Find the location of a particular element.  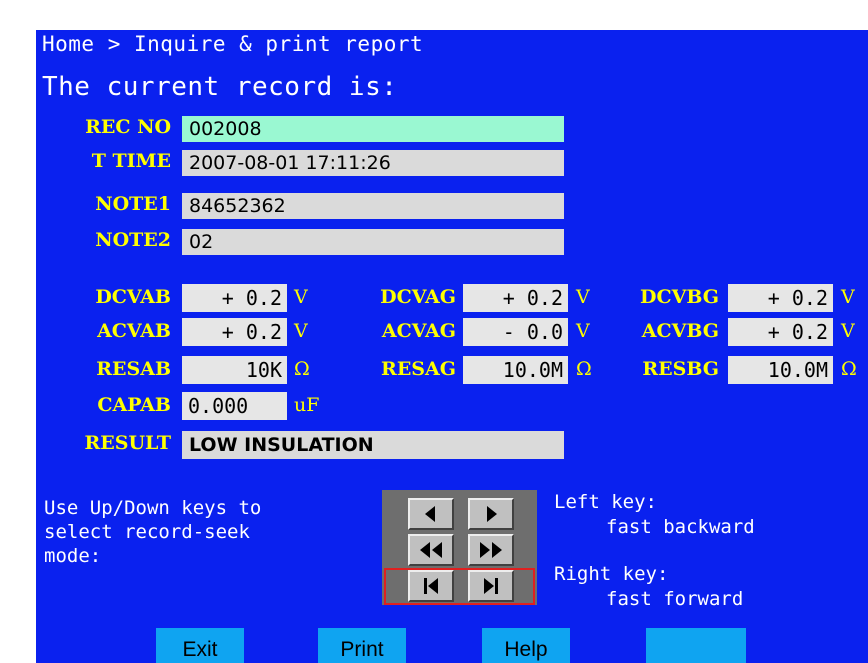

note1-field: 84652362 is located at coordinates (373, 206).